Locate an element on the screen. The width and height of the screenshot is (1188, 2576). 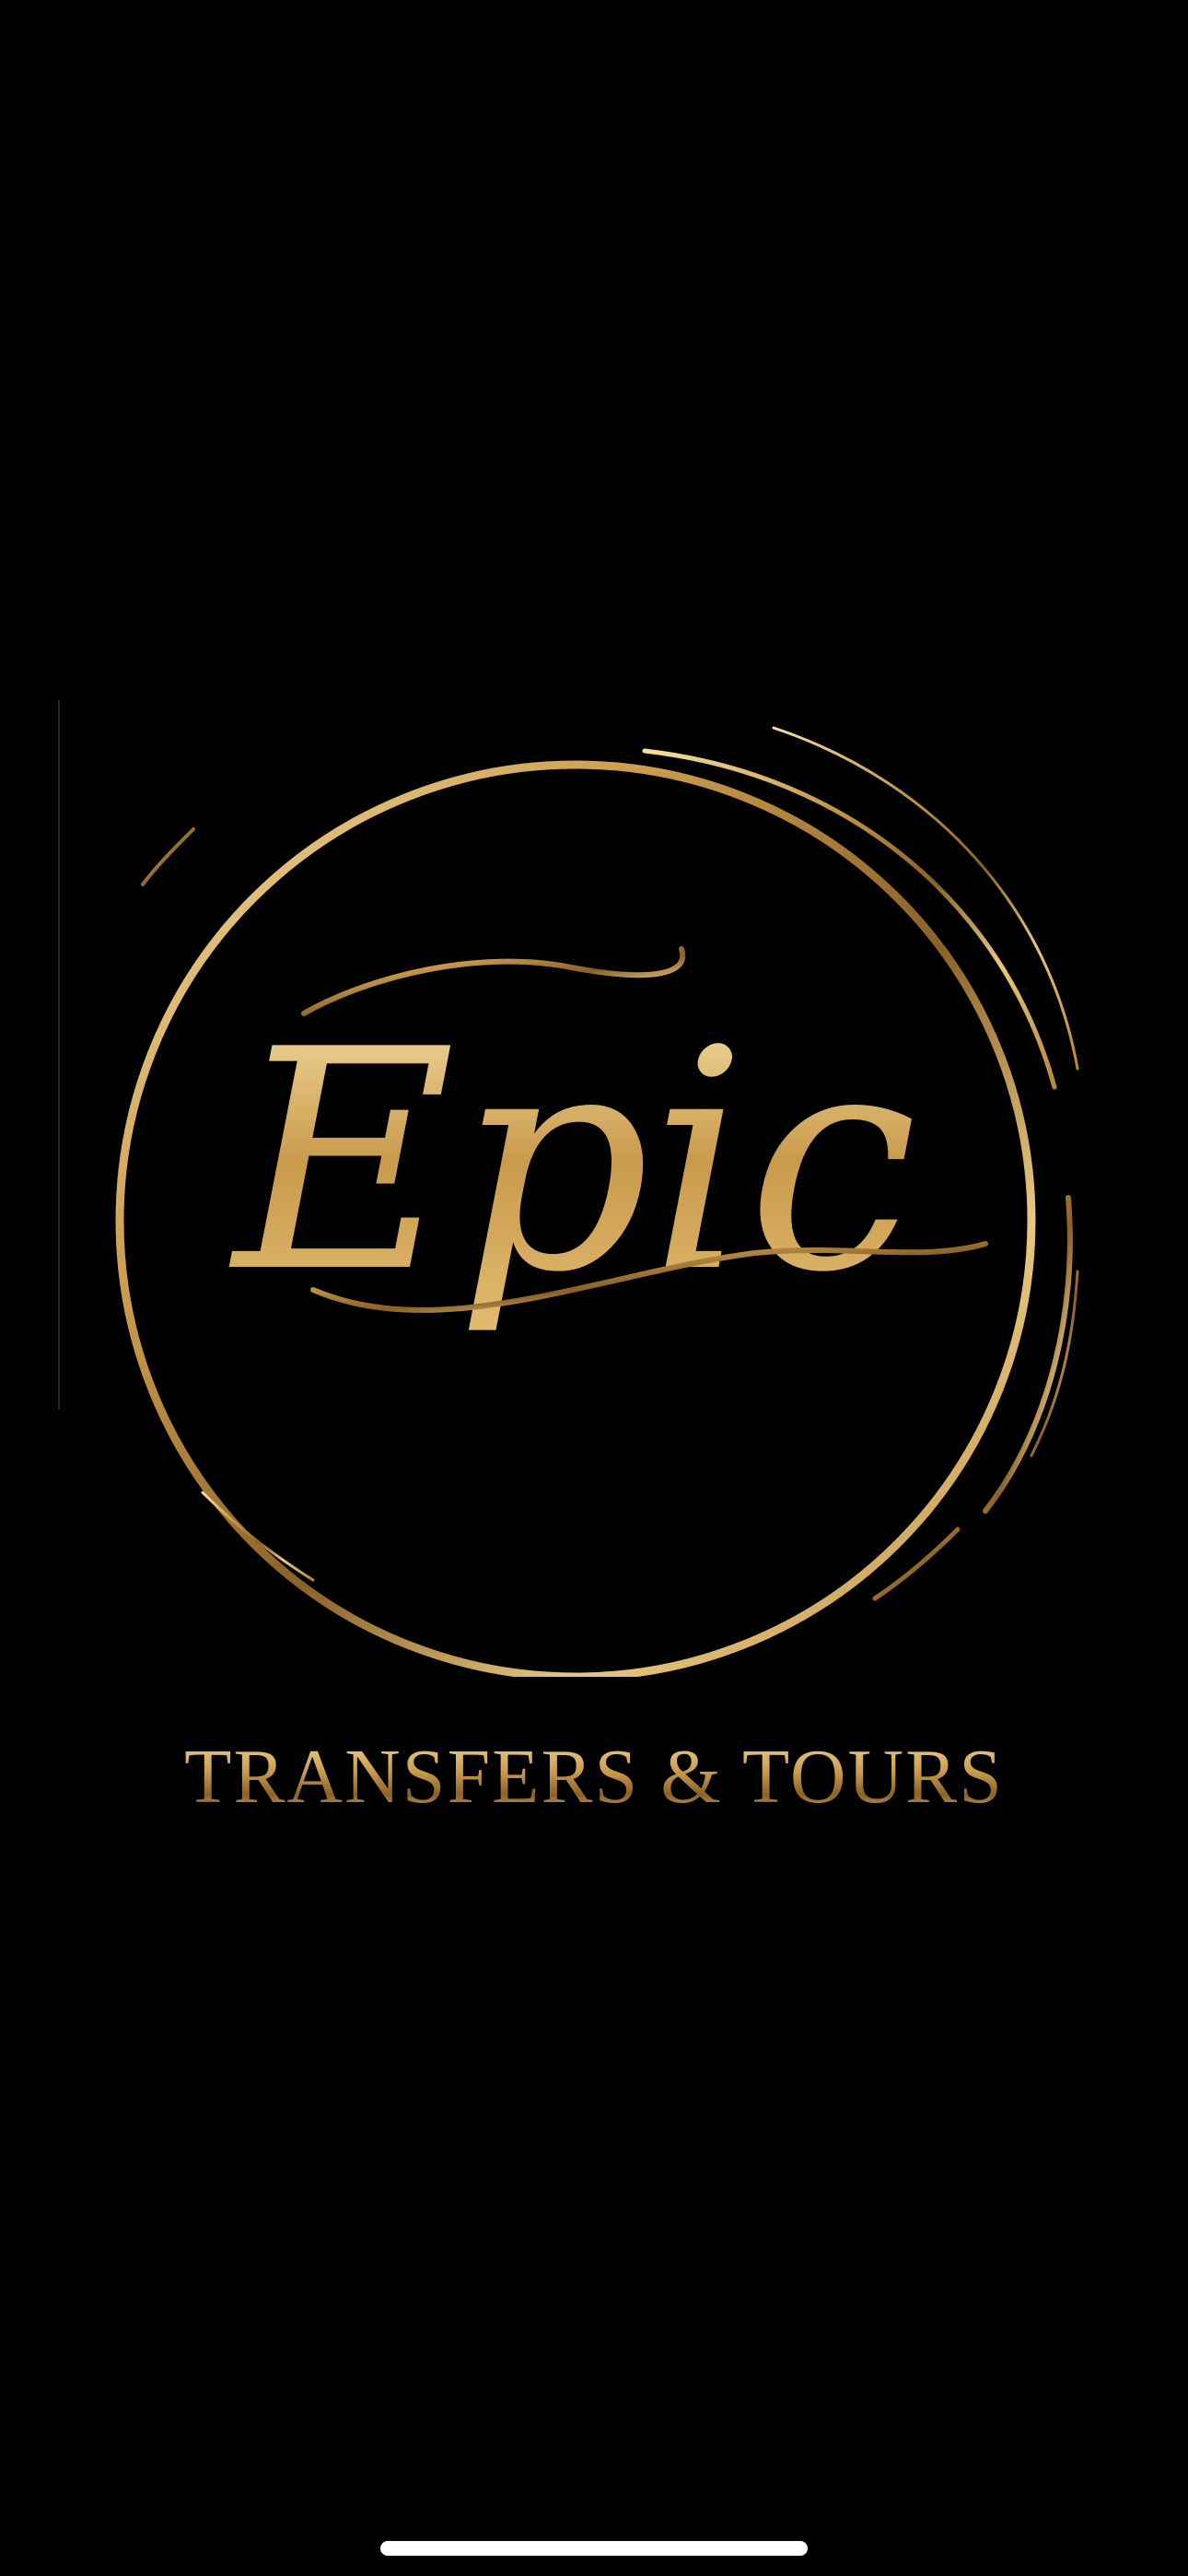
home-indicator-bar-icon is located at coordinates (594, 2548).